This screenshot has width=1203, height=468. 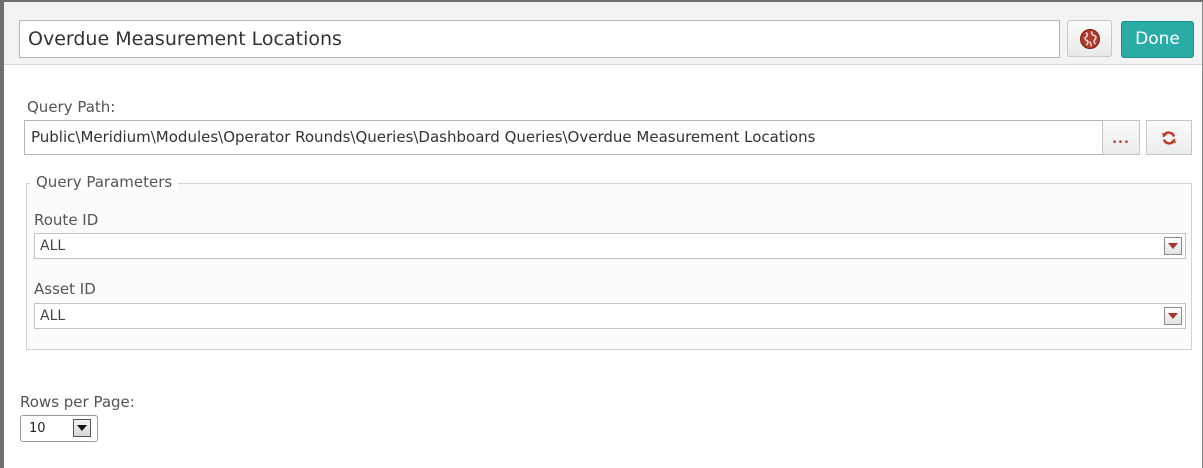 What do you see at coordinates (104, 182) in the screenshot?
I see `query-parameters-legend: Query Parameters` at bounding box center [104, 182].